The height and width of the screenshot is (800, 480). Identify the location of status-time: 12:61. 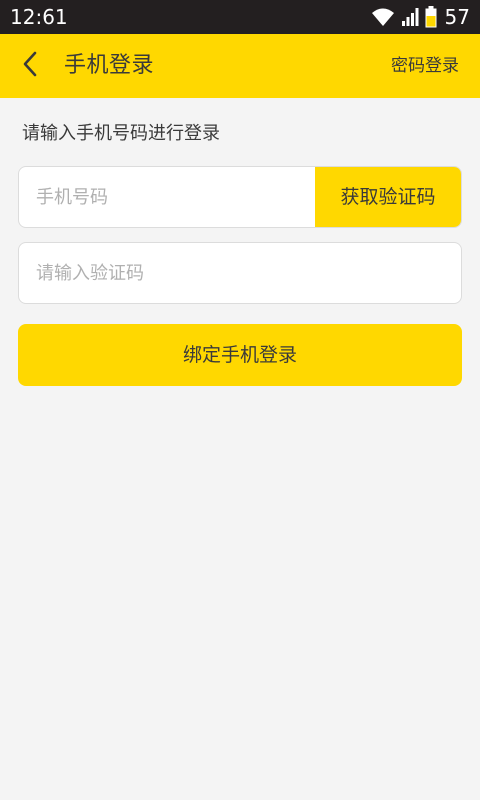
(39, 17).